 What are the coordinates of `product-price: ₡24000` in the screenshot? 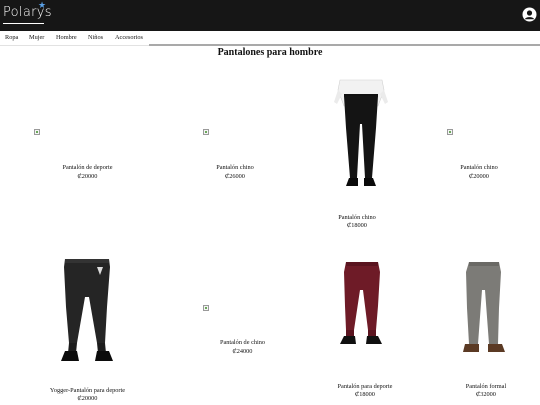 It's located at (242, 351).